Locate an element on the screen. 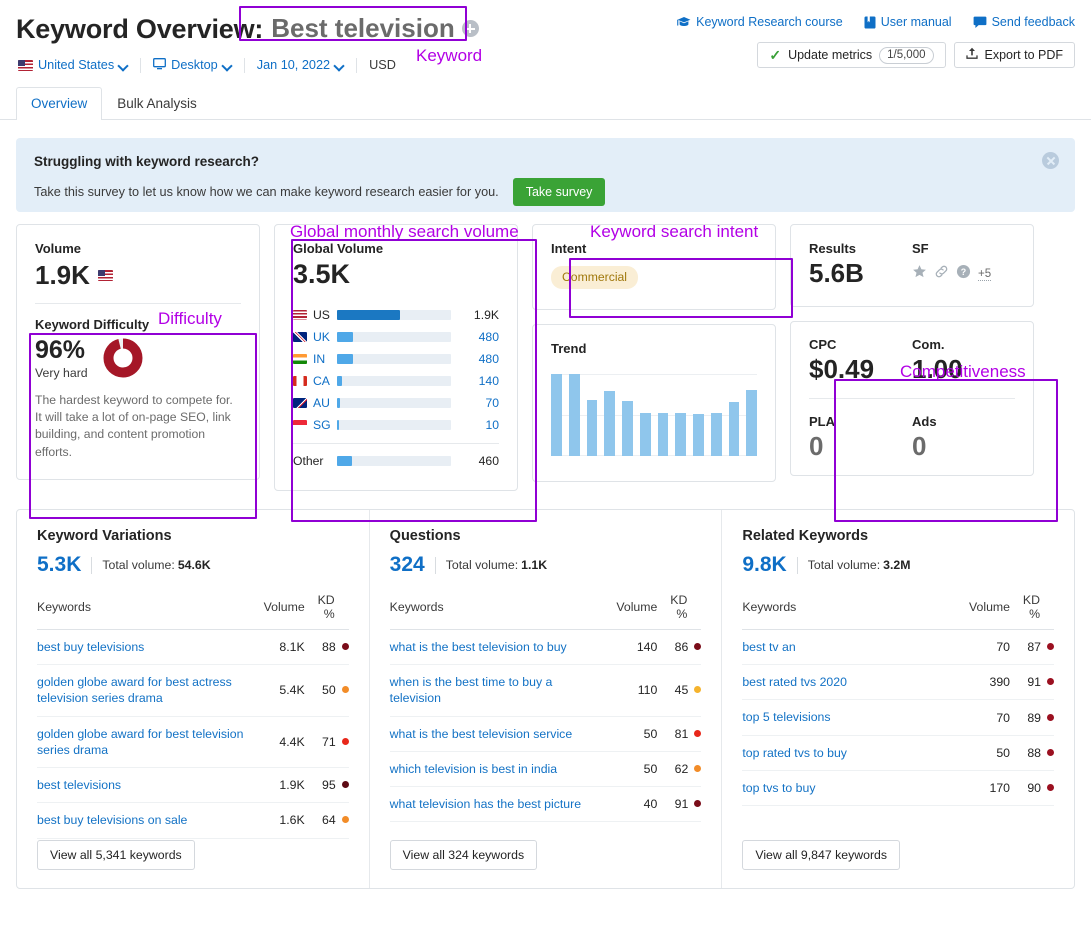  table-row: top tvs to buy 170 90 is located at coordinates (898, 788).